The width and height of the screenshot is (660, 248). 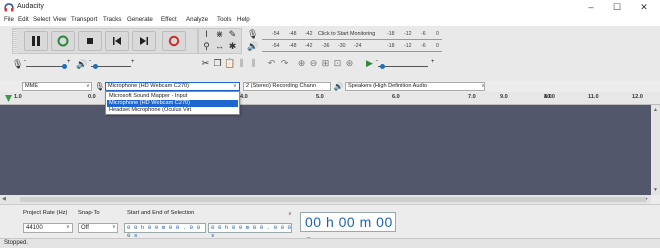 What do you see at coordinates (348, 230) in the screenshot?
I see `audio-position-time: 00 h 00 m 00 s` at bounding box center [348, 230].